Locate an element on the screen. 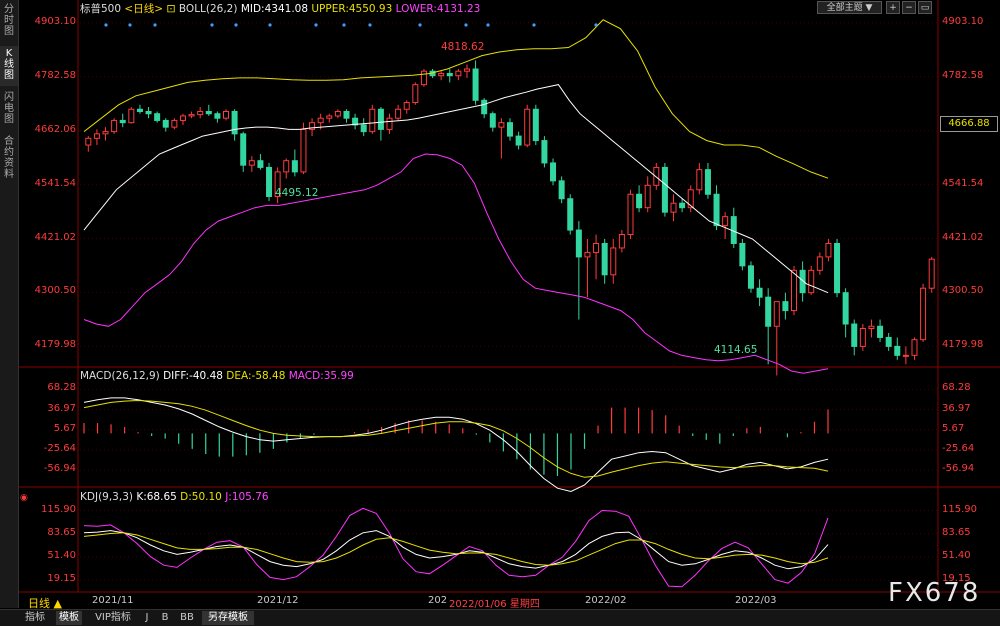 Image resolution: width=1000 pixels, height=626 pixels. price-tick-label: 4179.98 is located at coordinates (963, 345).